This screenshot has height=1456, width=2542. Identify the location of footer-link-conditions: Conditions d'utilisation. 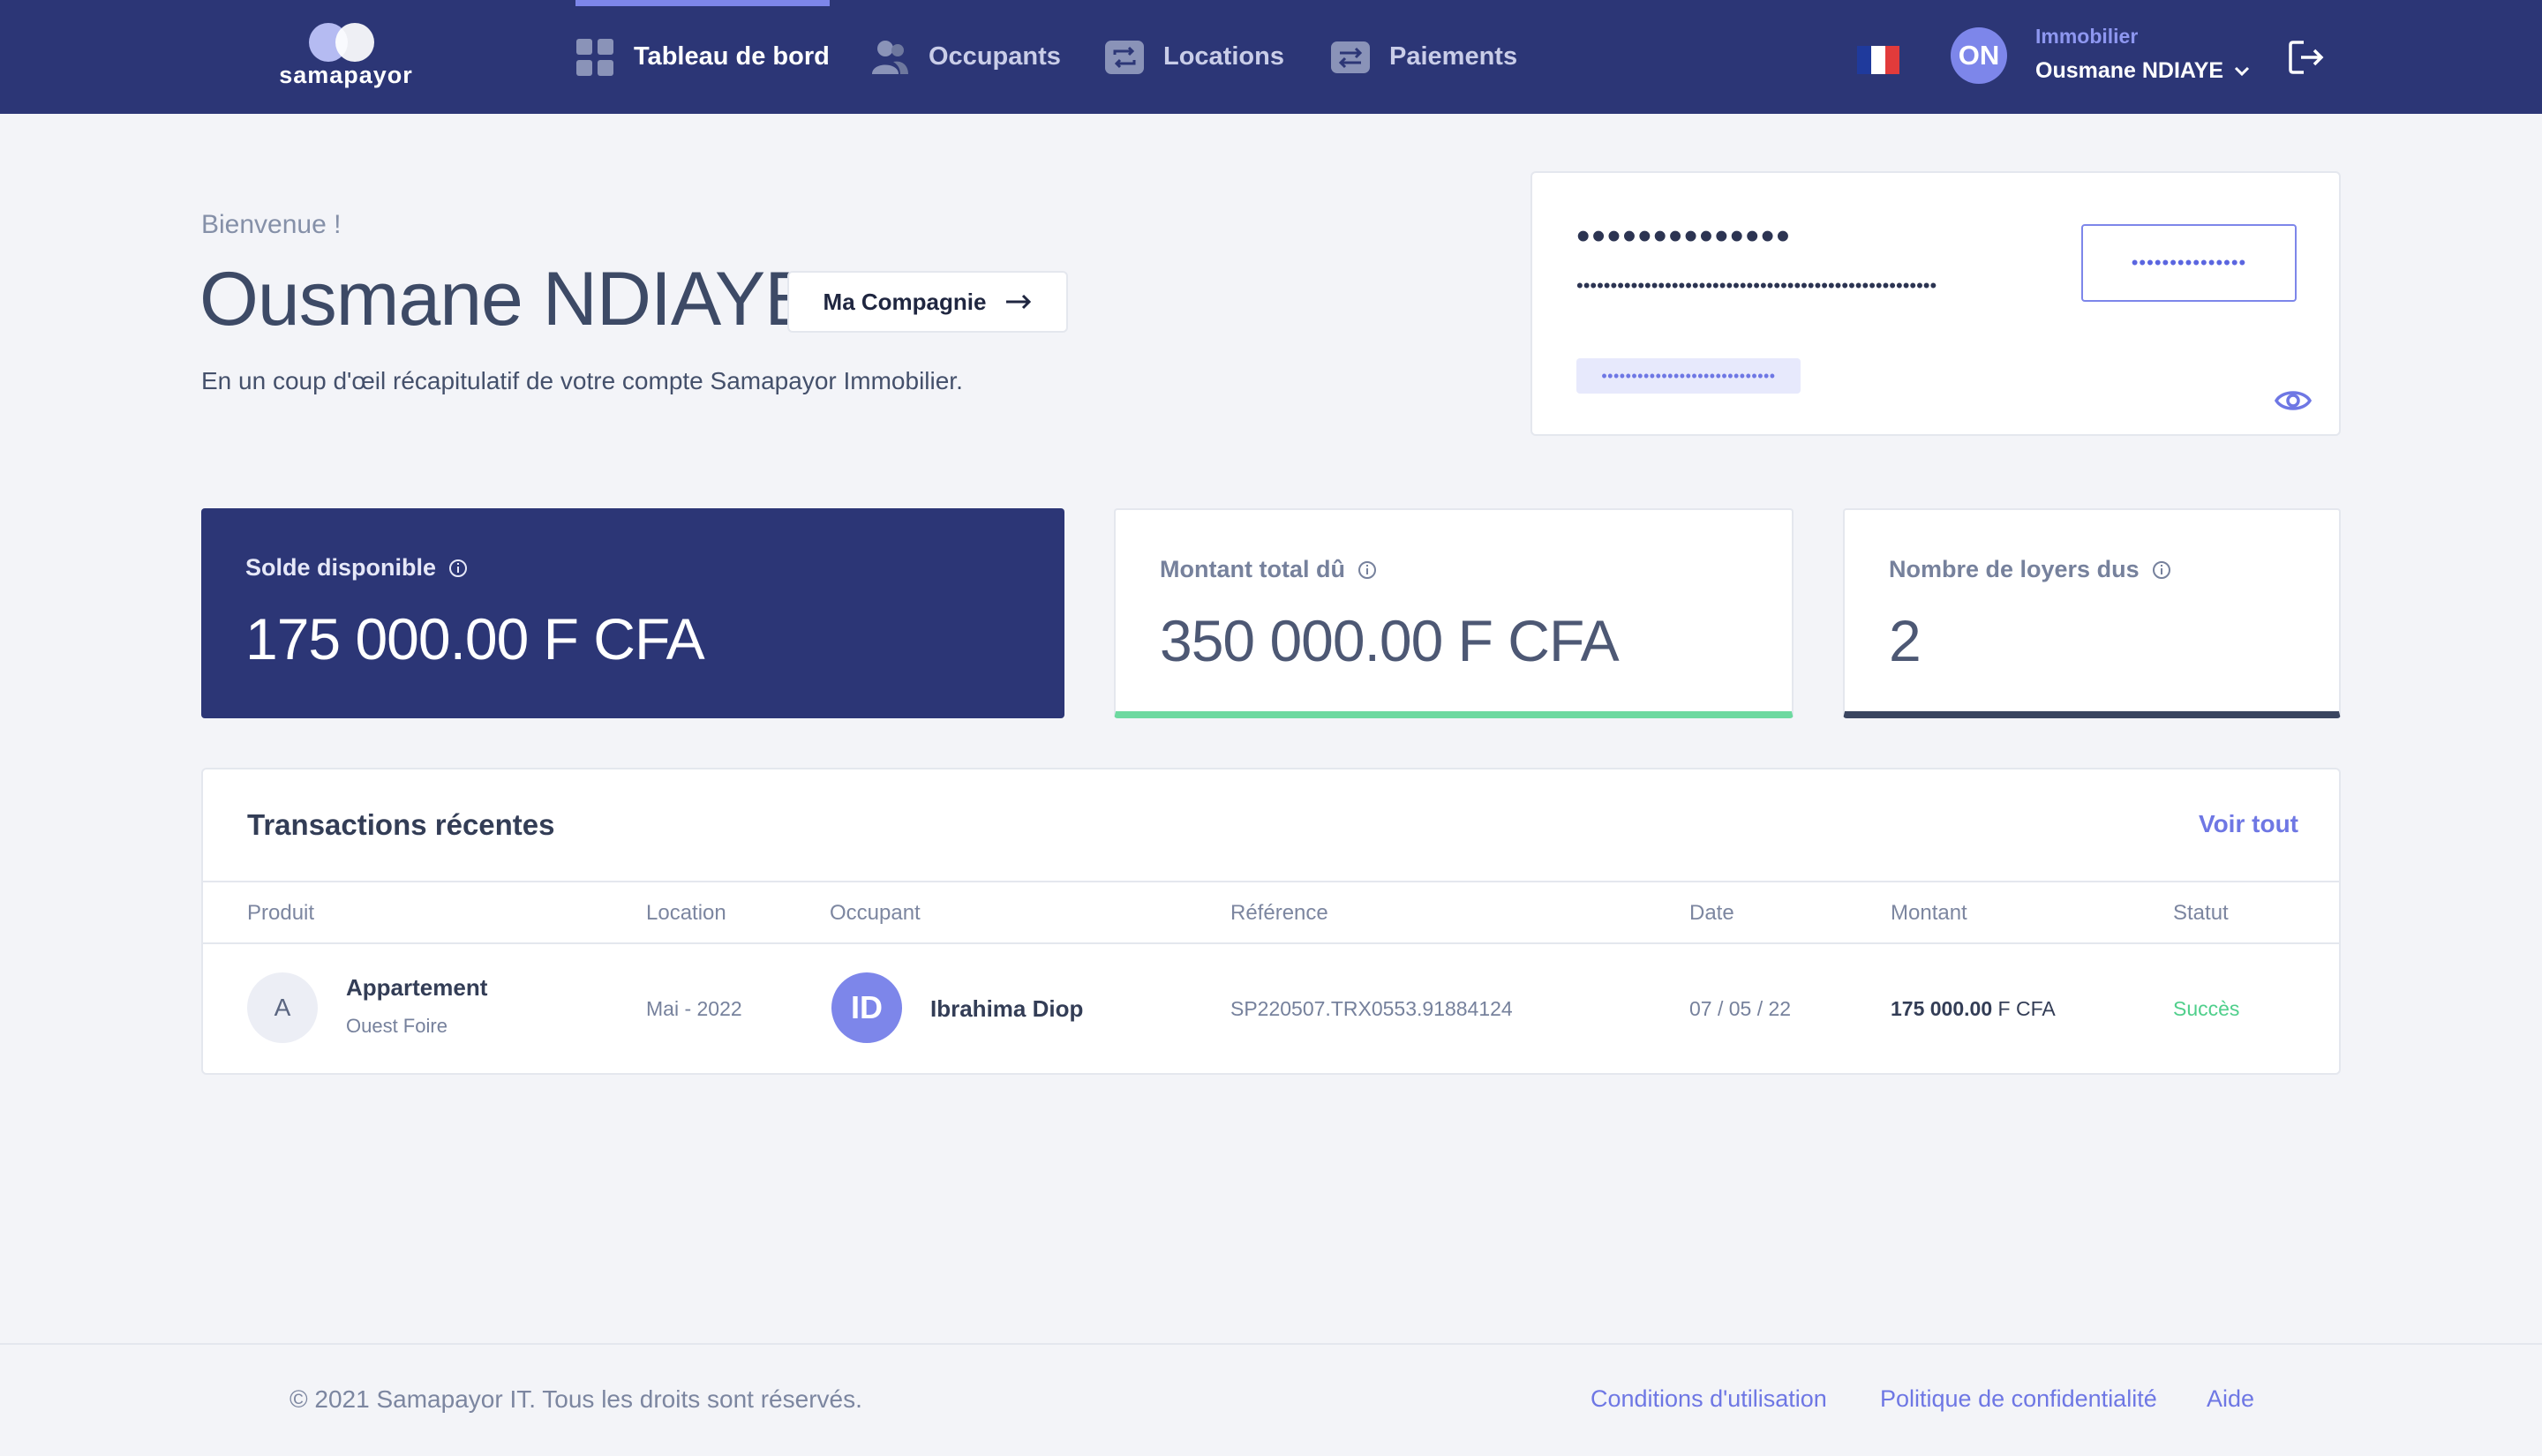
(1709, 1399).